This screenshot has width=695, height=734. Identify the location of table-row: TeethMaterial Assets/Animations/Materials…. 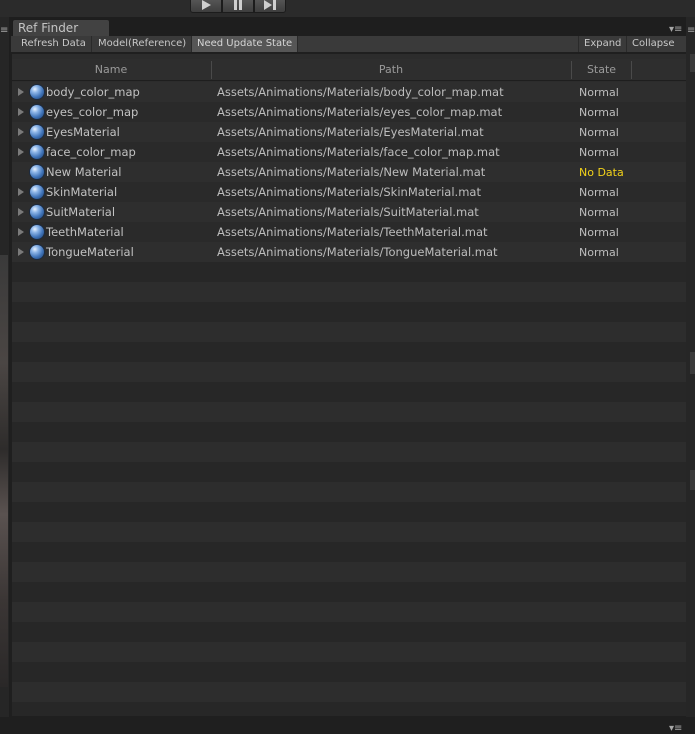
(349, 232).